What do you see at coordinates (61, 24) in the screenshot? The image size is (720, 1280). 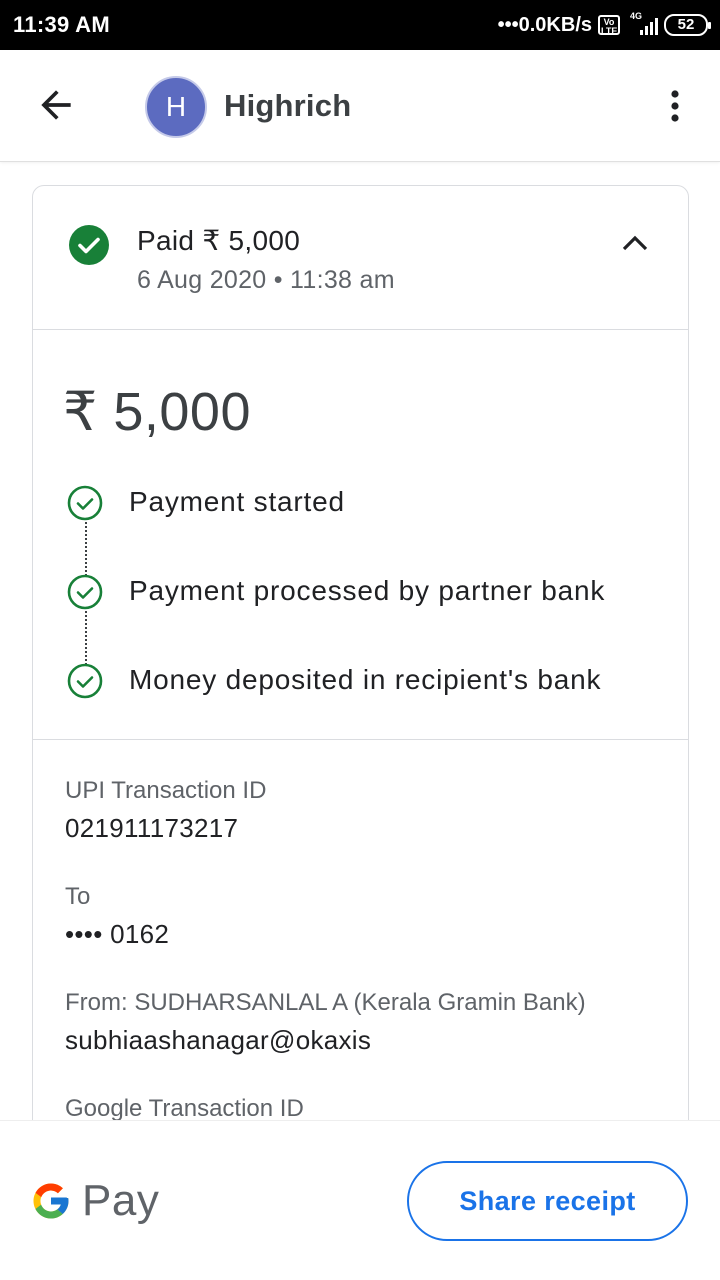 I see `status-time: 11:39 AM` at bounding box center [61, 24].